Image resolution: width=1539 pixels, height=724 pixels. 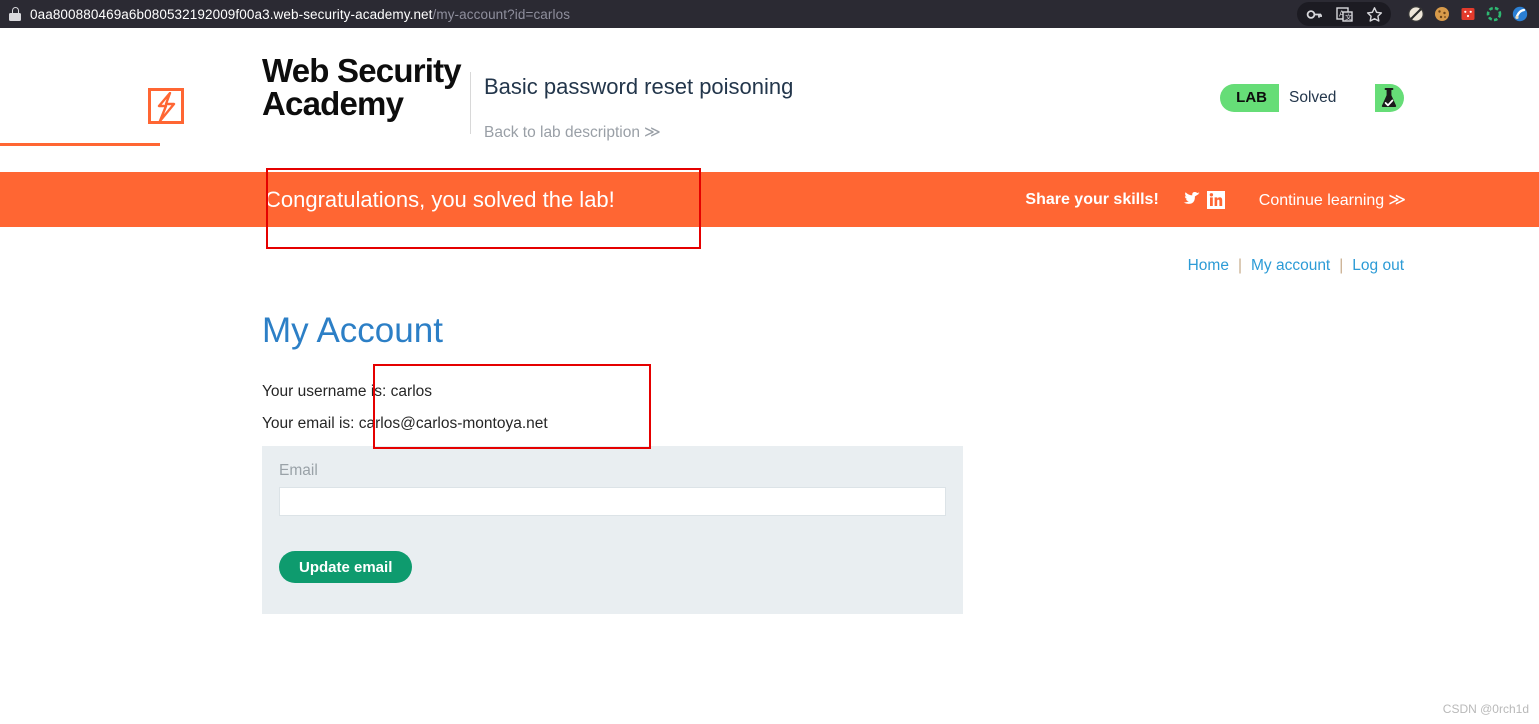 I want to click on email-field-label: Email, so click(x=298, y=470).